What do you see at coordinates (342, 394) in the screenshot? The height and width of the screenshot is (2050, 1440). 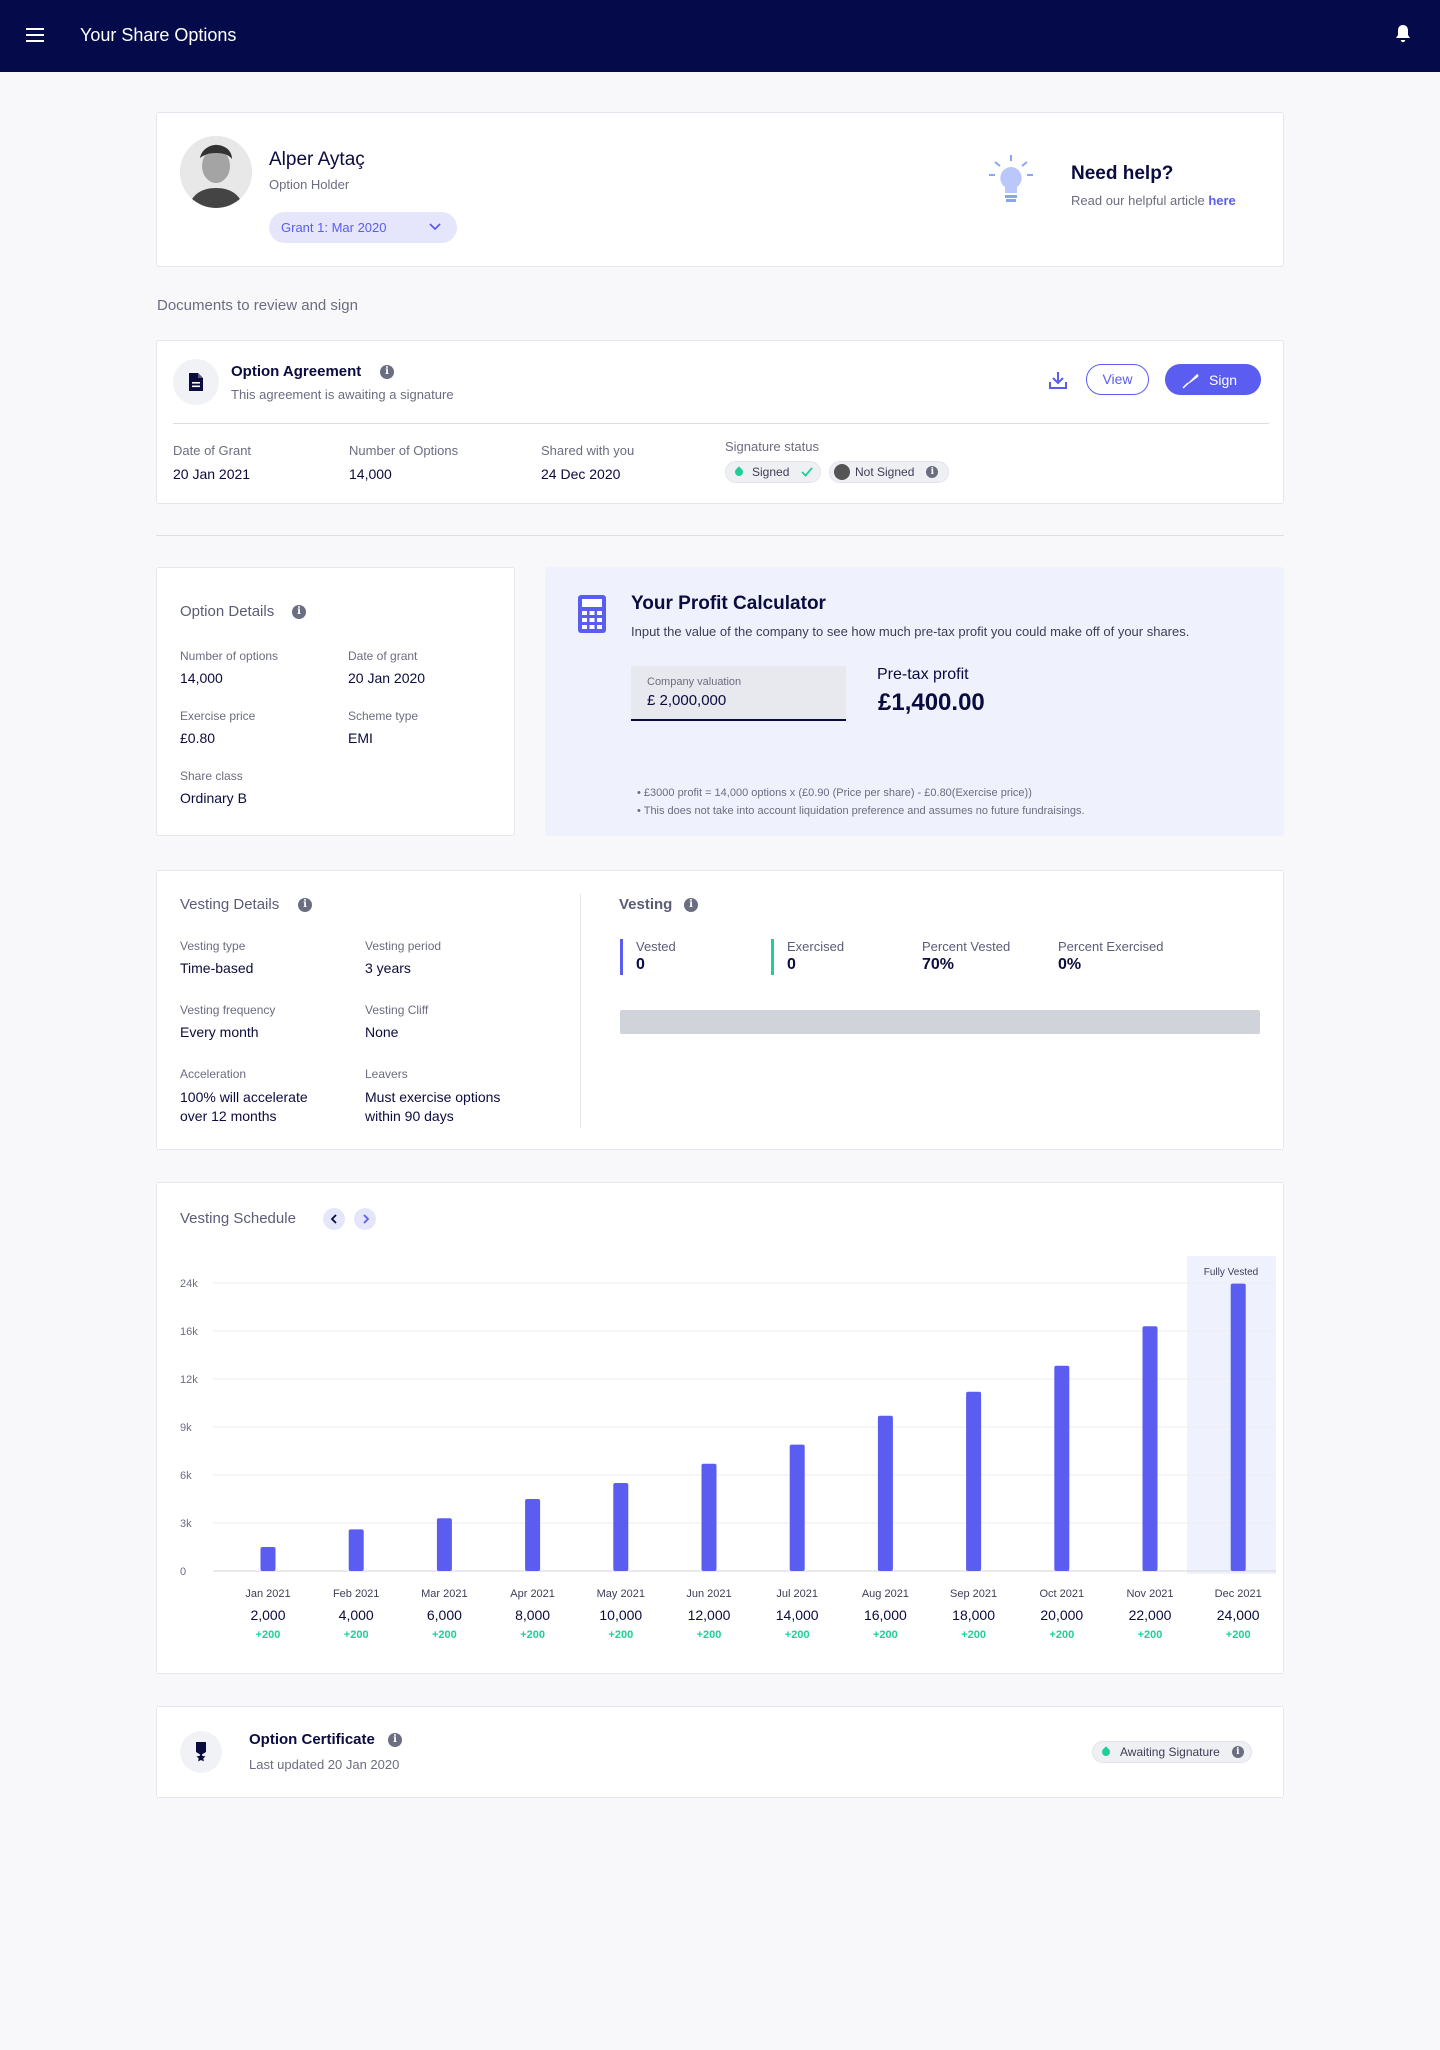 I see `document-subtitle: This agreement is awaiting a signature` at bounding box center [342, 394].